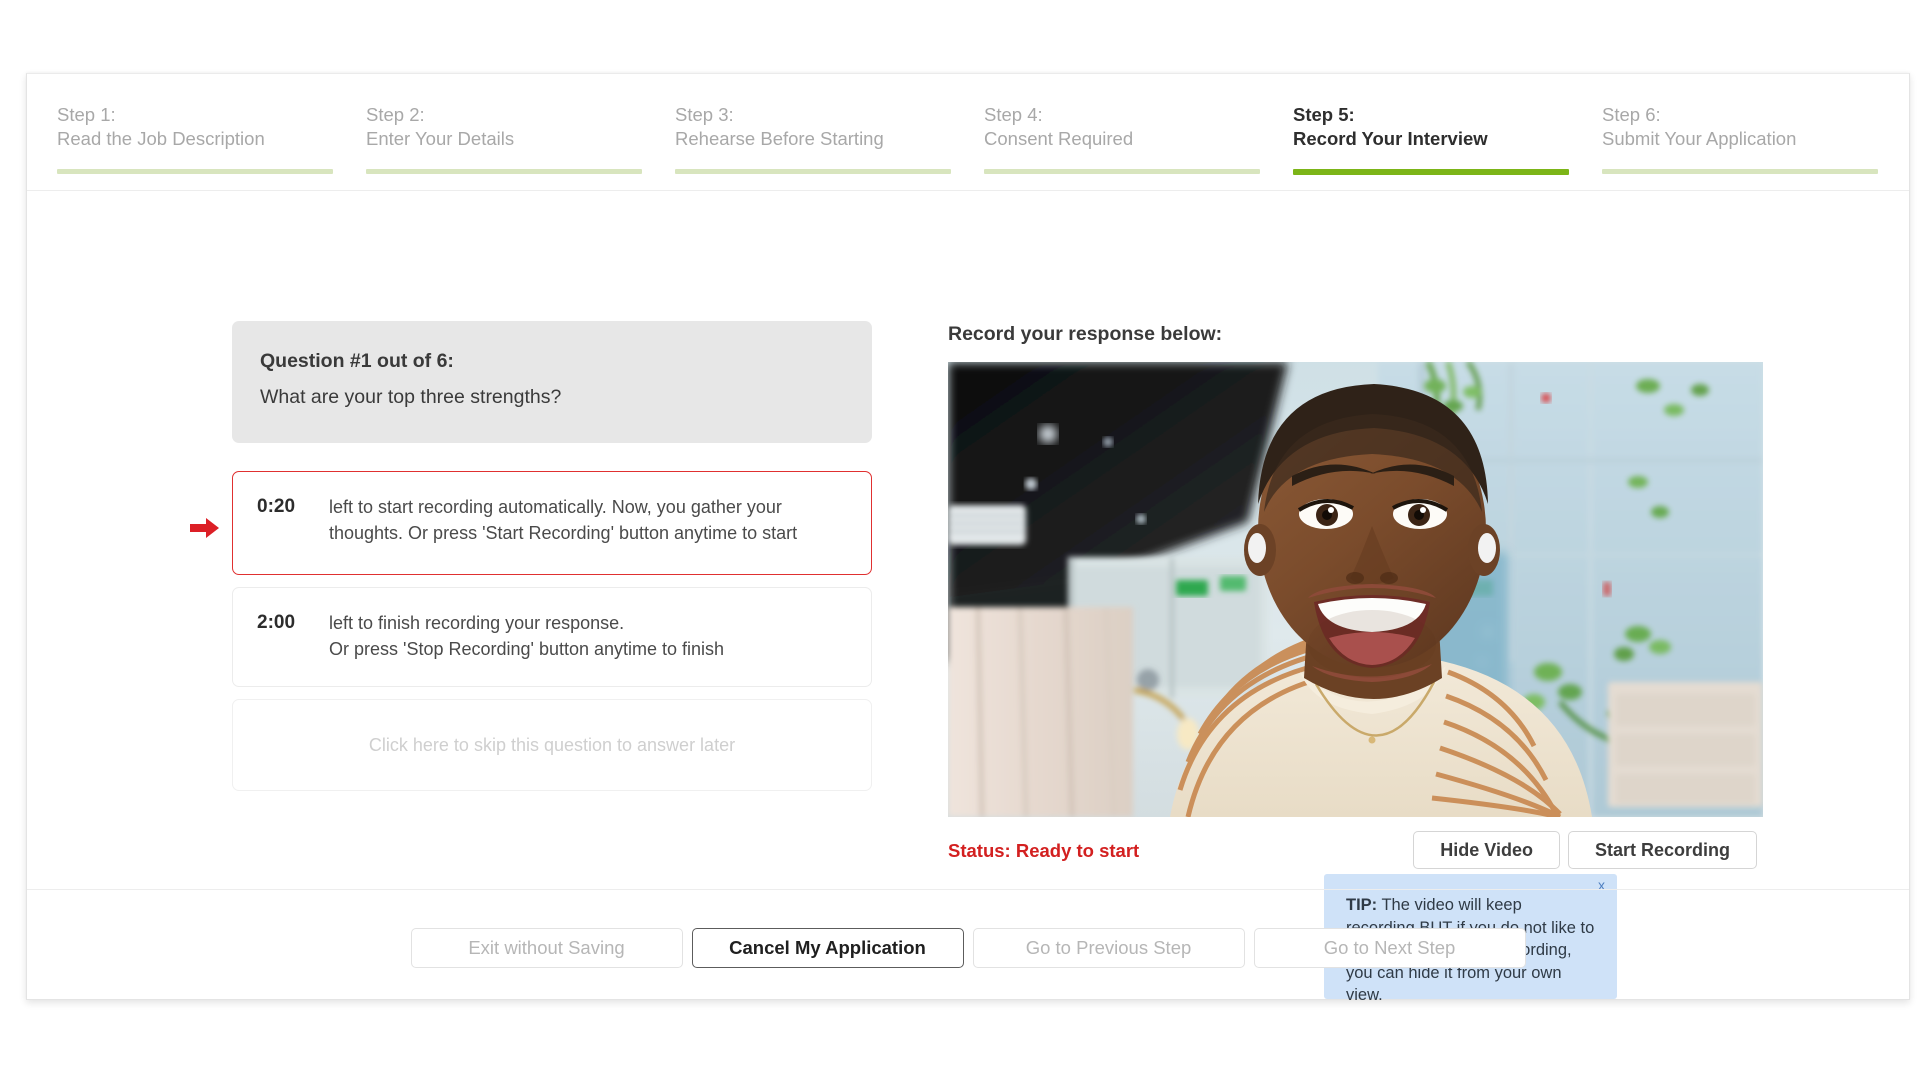 This screenshot has width=1920, height=1080. What do you see at coordinates (1085, 334) in the screenshot?
I see `record-response-heading: Record your response below:` at bounding box center [1085, 334].